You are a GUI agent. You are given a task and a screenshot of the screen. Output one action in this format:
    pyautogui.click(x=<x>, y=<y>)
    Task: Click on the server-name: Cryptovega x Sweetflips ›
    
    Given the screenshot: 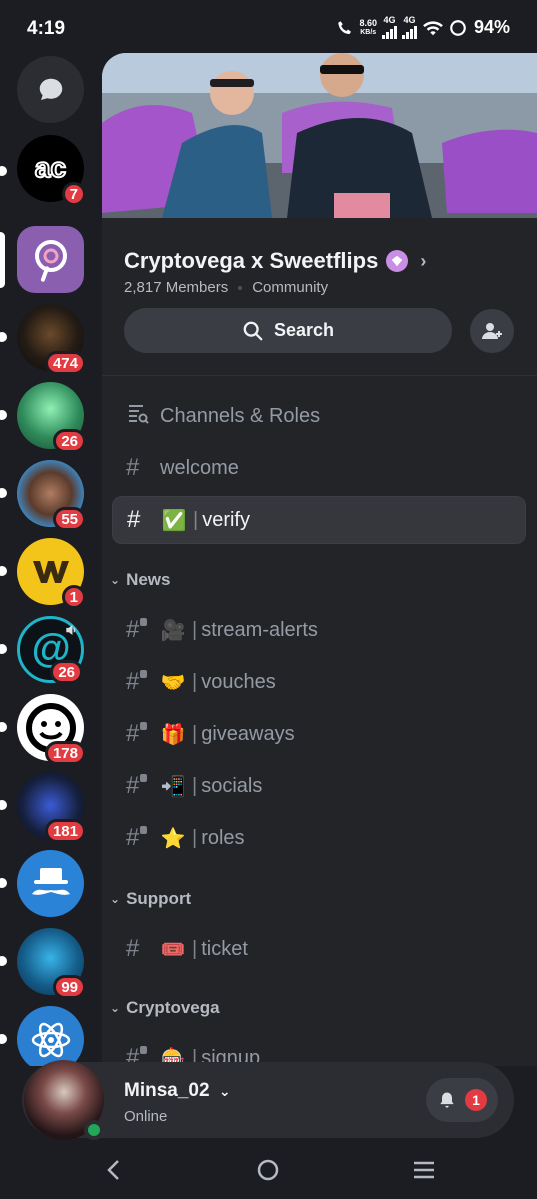 What is the action you would take?
    pyautogui.click(x=275, y=261)
    